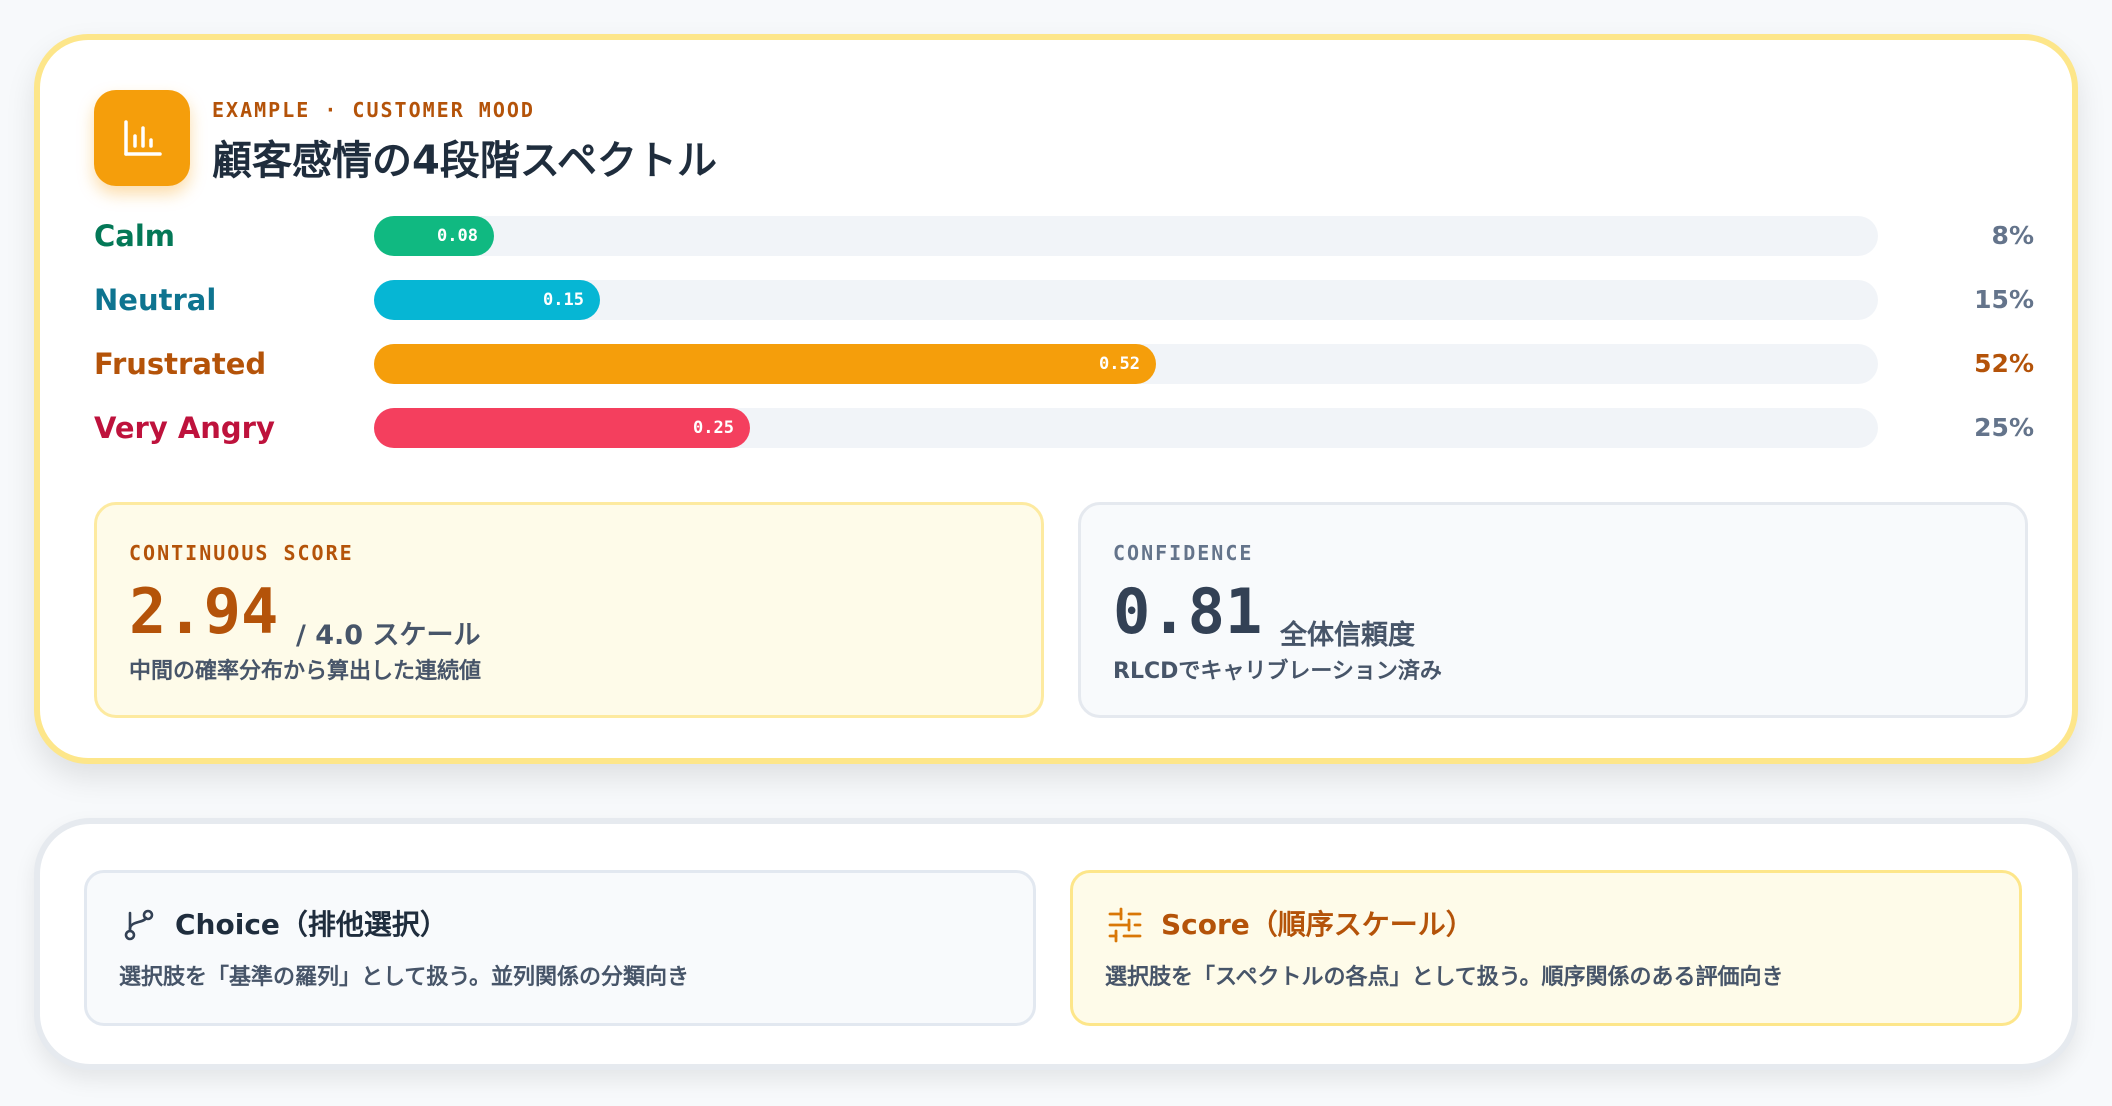 This screenshot has width=2112, height=1106. I want to click on bar-track: 0.08, so click(1126, 236).